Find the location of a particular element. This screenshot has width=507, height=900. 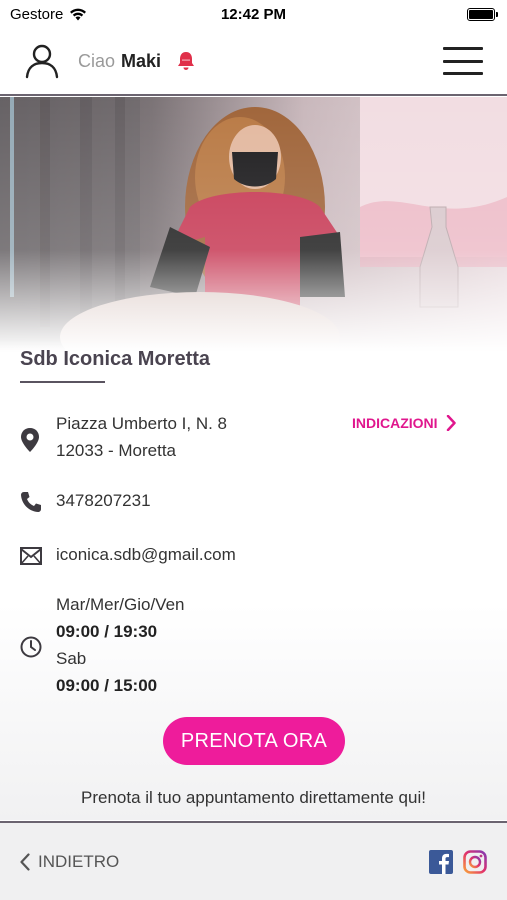

chevron-left-icon is located at coordinates (25, 861).